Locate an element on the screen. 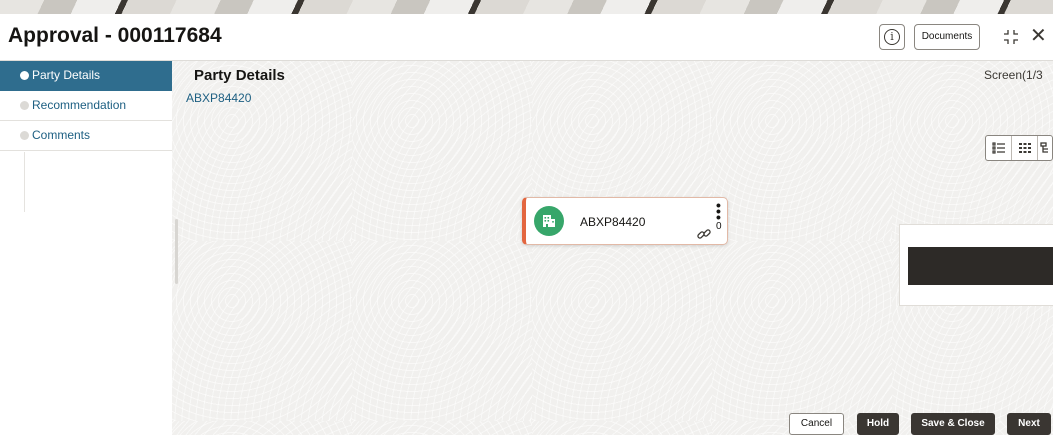 This screenshot has height=435, width=1053. sidebar-item-label: Party Details is located at coordinates (66, 75).